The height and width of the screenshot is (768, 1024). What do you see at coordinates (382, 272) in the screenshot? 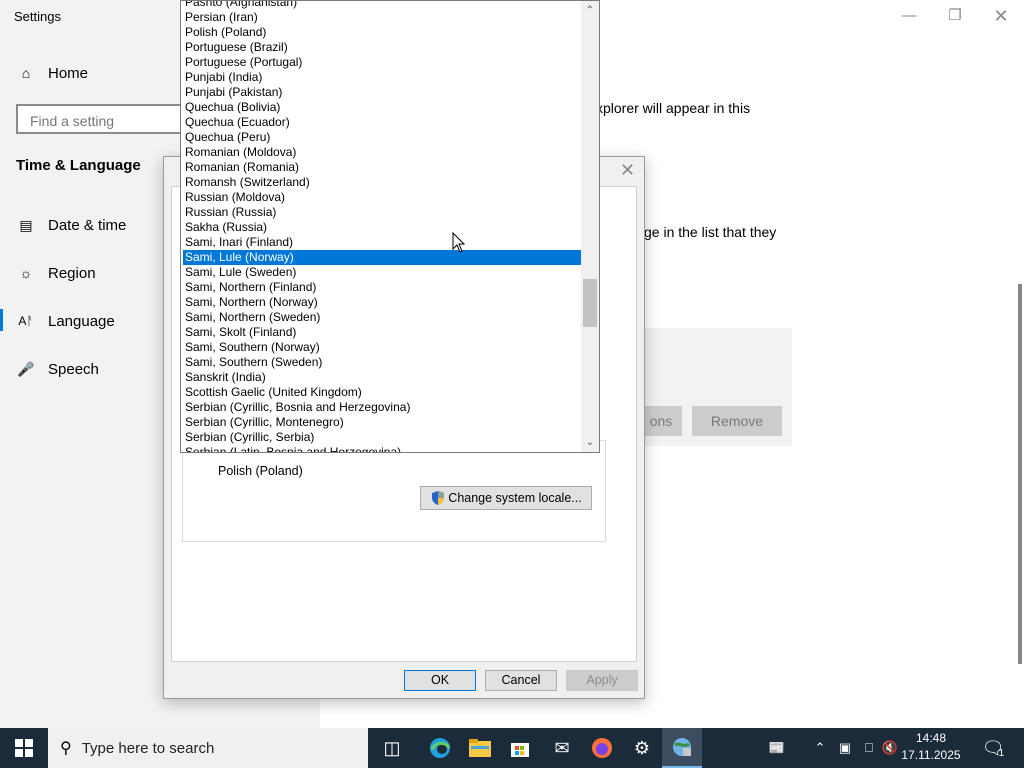
I see `dropdown-option: Sami, Lule (Sweden)` at bounding box center [382, 272].